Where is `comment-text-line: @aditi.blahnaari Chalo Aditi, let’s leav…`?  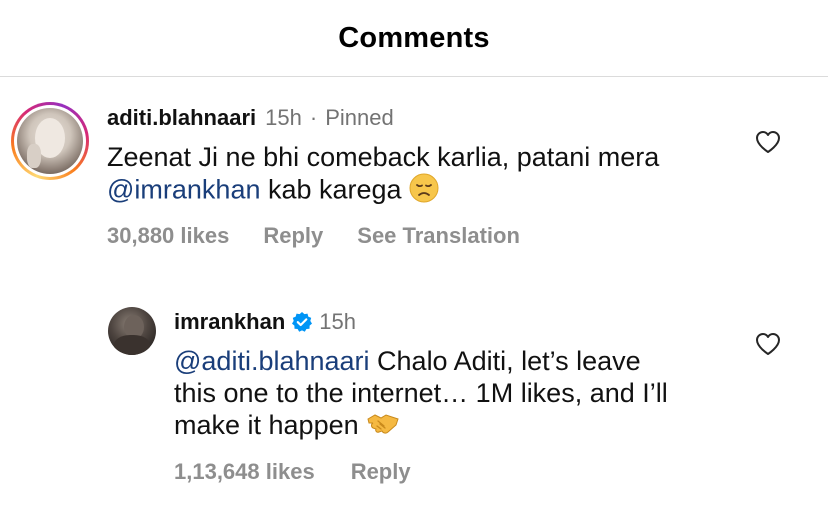
comment-text-line: @aditi.blahnaari Chalo Aditi, let’s leav… is located at coordinates (407, 361).